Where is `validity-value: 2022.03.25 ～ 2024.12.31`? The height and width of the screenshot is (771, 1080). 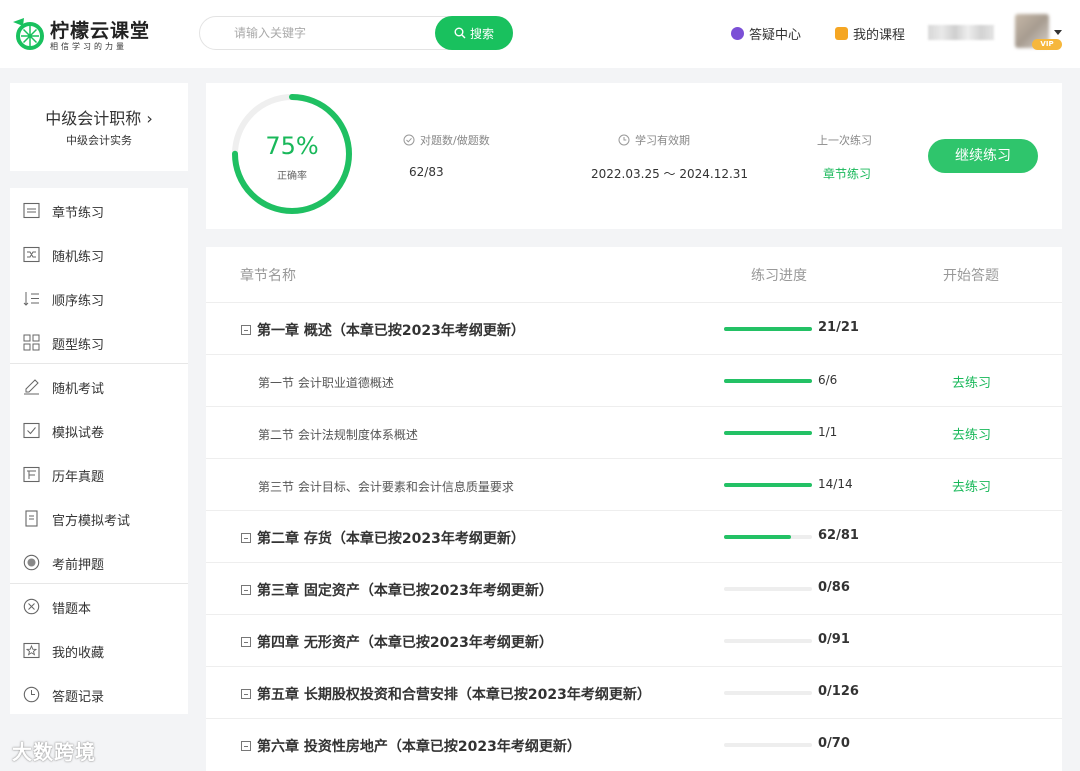
validity-value: 2022.03.25 ～ 2024.12.31 is located at coordinates (670, 174).